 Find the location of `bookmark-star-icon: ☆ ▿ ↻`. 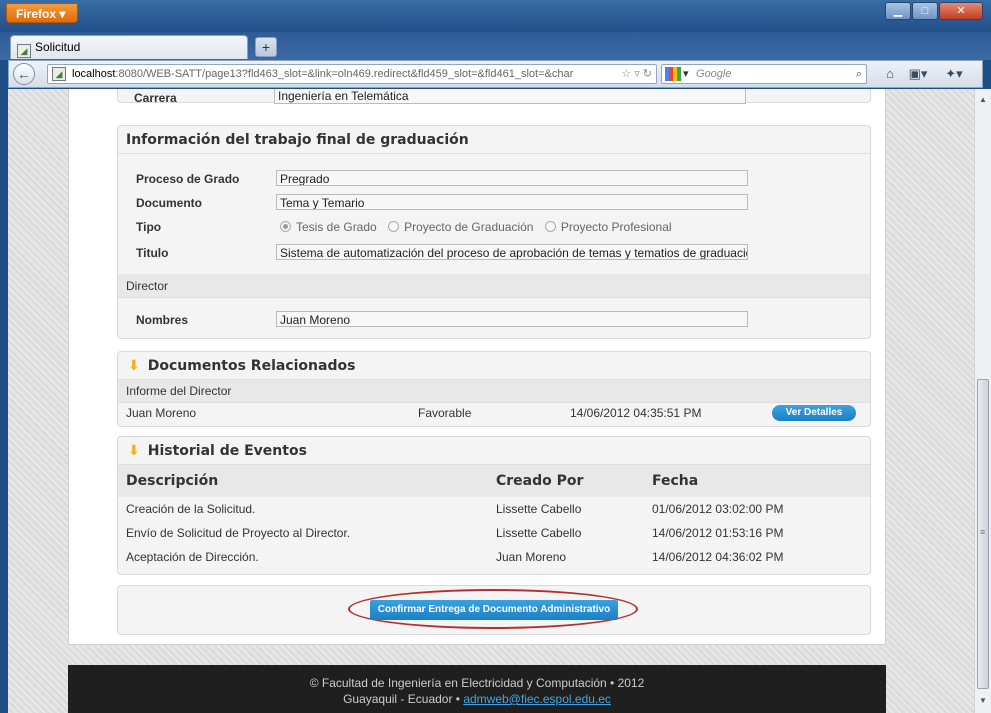

bookmark-star-icon: ☆ ▿ ↻ is located at coordinates (636, 74).